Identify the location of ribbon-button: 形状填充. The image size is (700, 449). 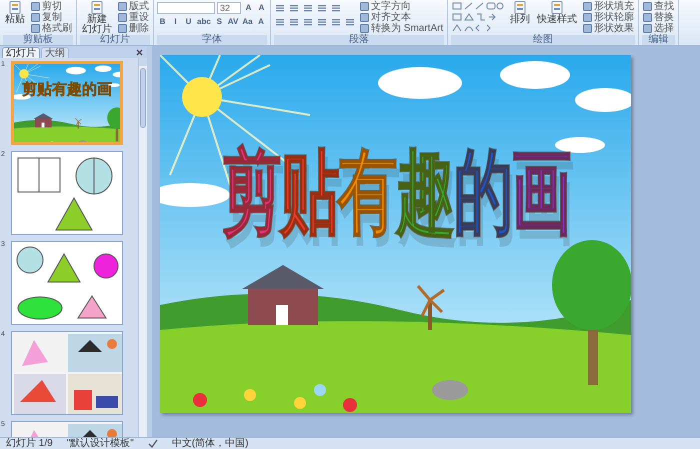
(609, 6).